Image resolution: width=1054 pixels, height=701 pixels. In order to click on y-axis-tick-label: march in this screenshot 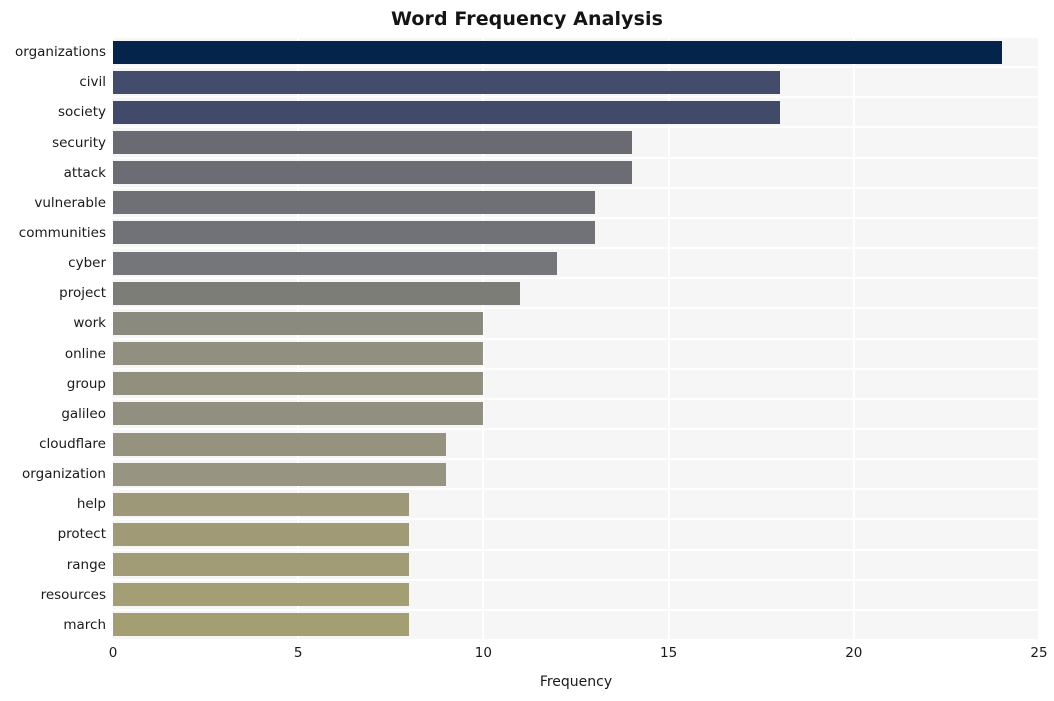, I will do `click(84, 624)`.